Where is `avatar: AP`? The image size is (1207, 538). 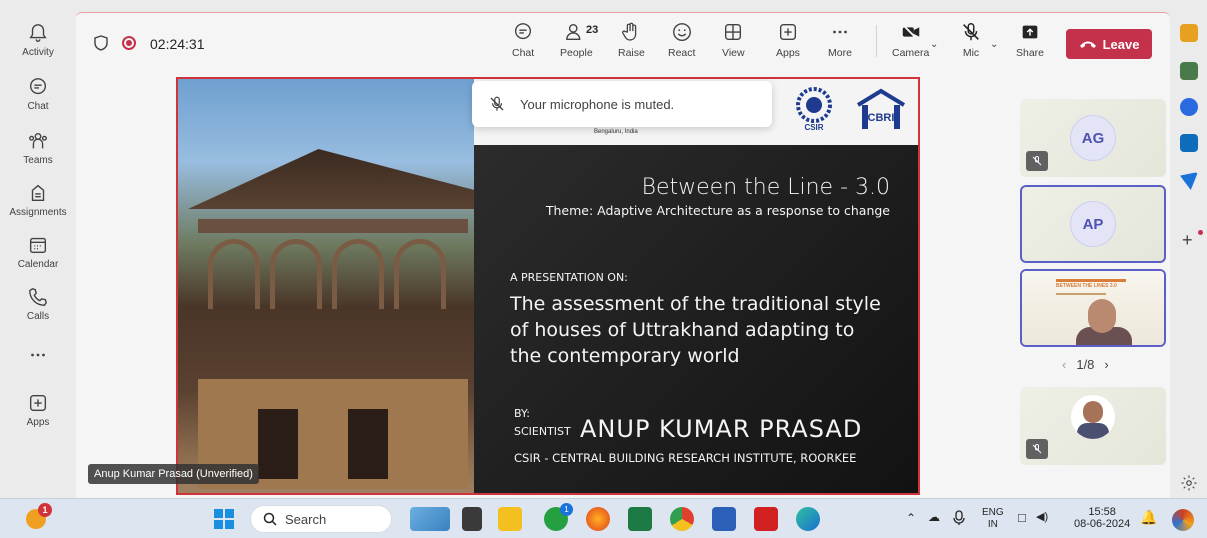 avatar: AP is located at coordinates (1093, 224).